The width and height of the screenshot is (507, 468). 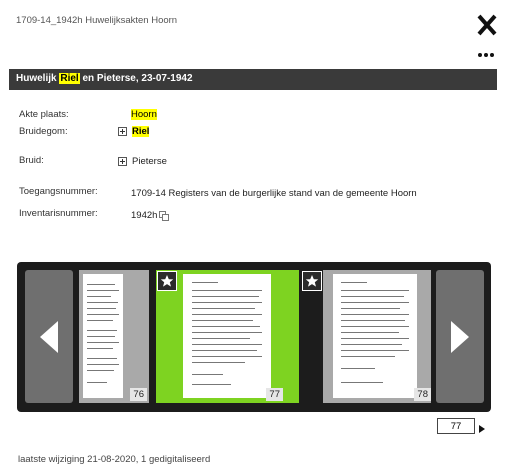 I want to click on more-options-button, so click(x=487, y=50).